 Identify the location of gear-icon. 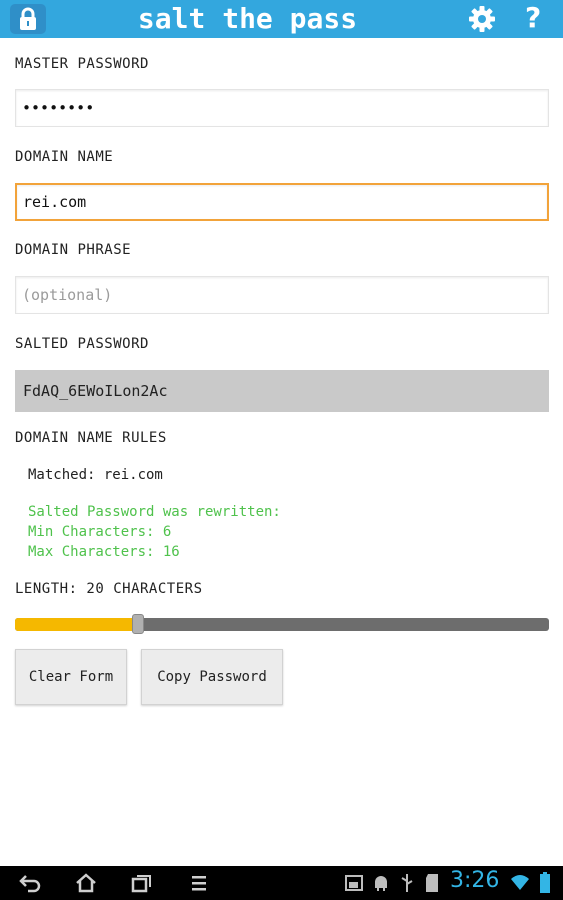
(482, 21).